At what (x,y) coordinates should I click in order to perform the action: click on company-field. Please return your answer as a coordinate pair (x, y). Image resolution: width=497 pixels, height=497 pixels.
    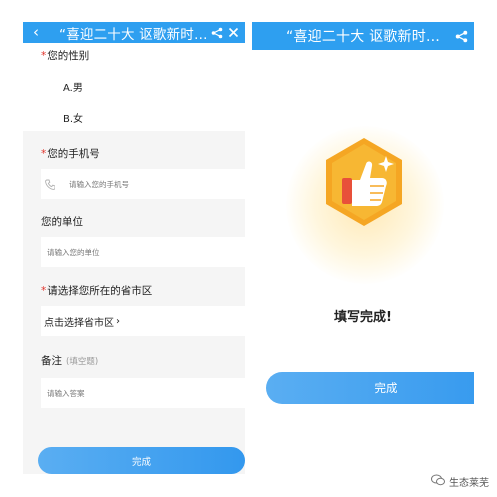
    Looking at the image, I should click on (143, 252).